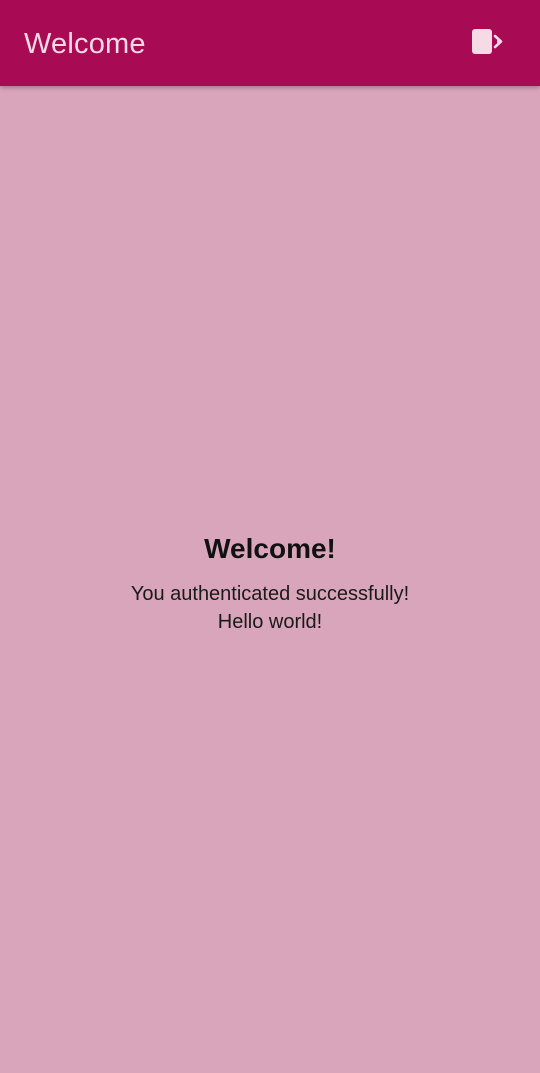 This screenshot has height=1073, width=540. I want to click on app-bar: Welcome, so click(270, 43).